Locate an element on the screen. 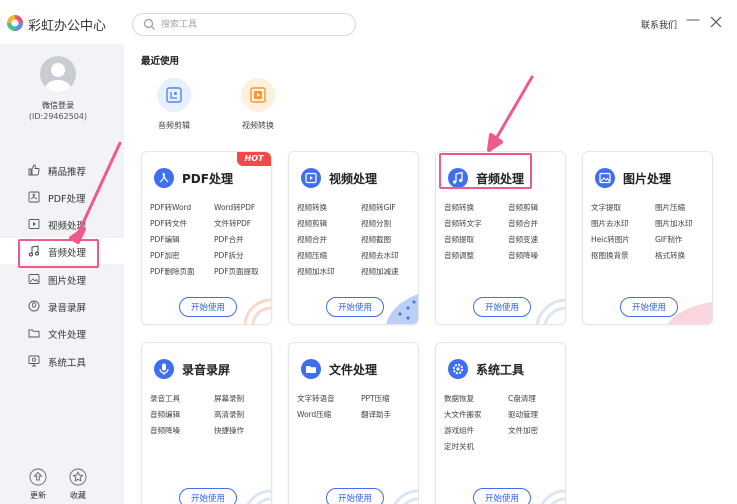 The height and width of the screenshot is (504, 737). minimize-button: — is located at coordinates (693, 22).